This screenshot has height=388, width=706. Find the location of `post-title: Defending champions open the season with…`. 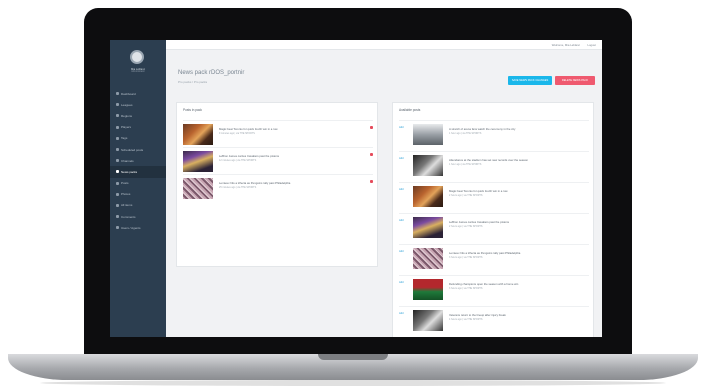

post-title: Defending champions open the season with… is located at coordinates (483, 284).